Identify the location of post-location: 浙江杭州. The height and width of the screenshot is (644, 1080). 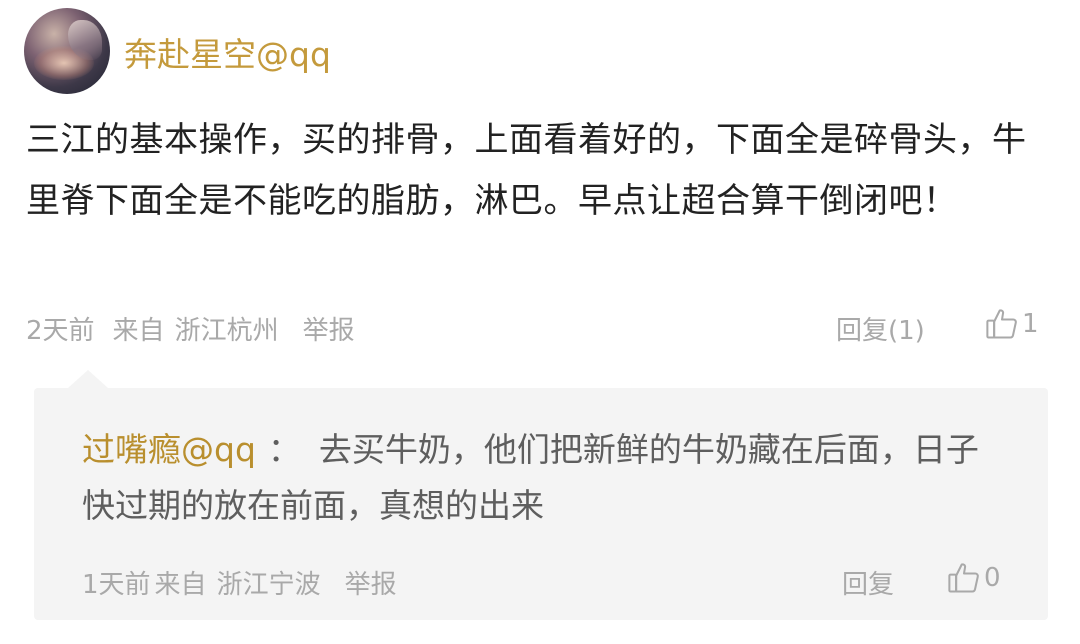
(226, 331).